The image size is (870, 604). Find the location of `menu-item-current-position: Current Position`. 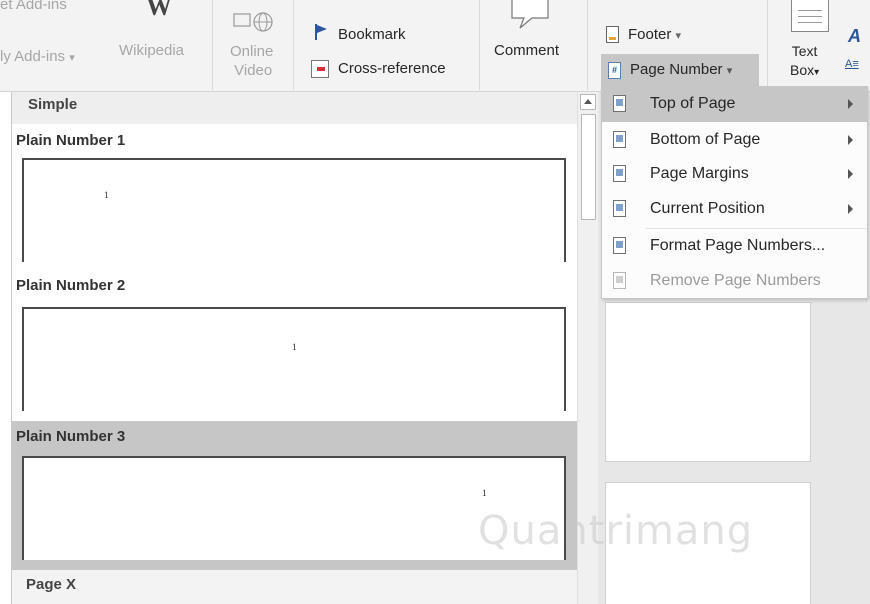

menu-item-current-position: Current Position is located at coordinates (734, 209).